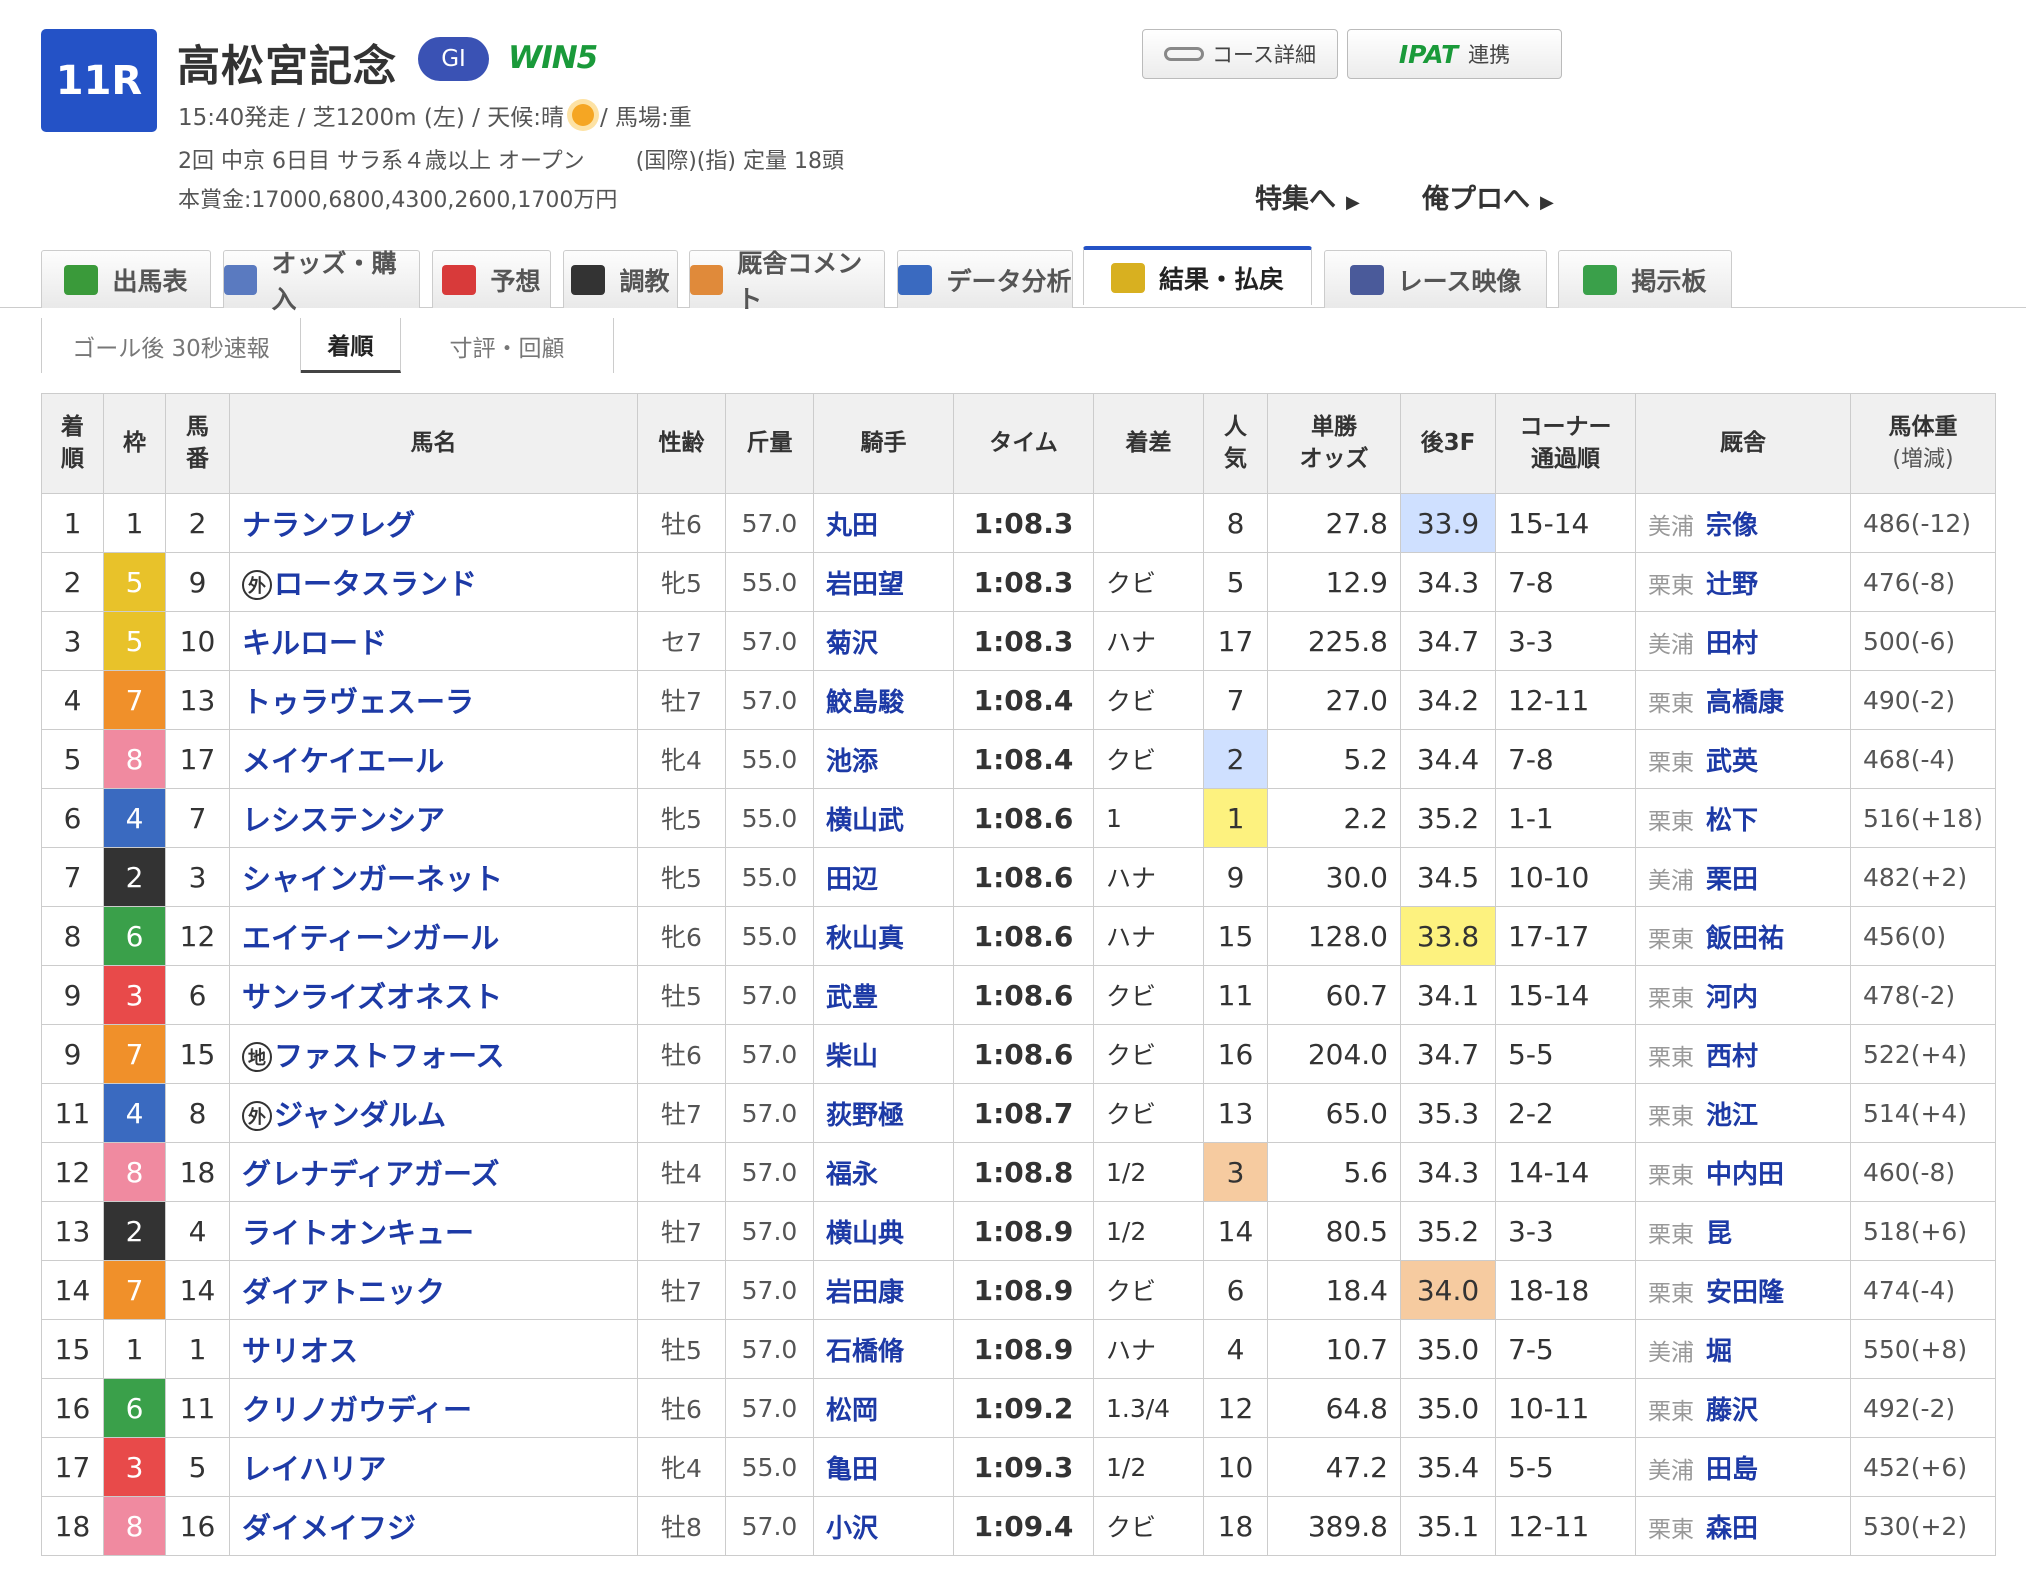  Describe the element at coordinates (1732, 1116) in the screenshot. I see `trainer-link: 池江` at that location.